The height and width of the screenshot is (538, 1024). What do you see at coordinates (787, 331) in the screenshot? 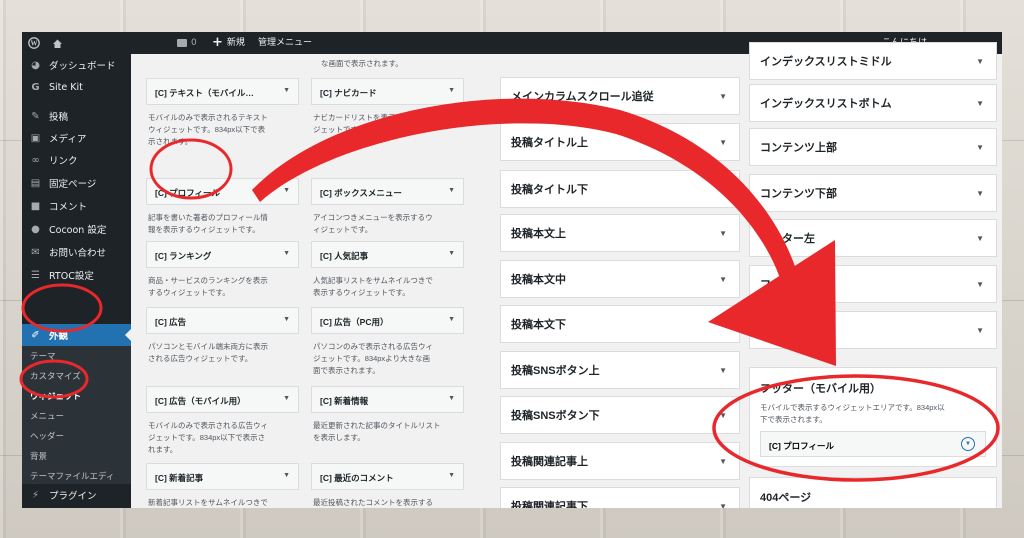
I see `widget-area-label: フッター右` at bounding box center [787, 331].